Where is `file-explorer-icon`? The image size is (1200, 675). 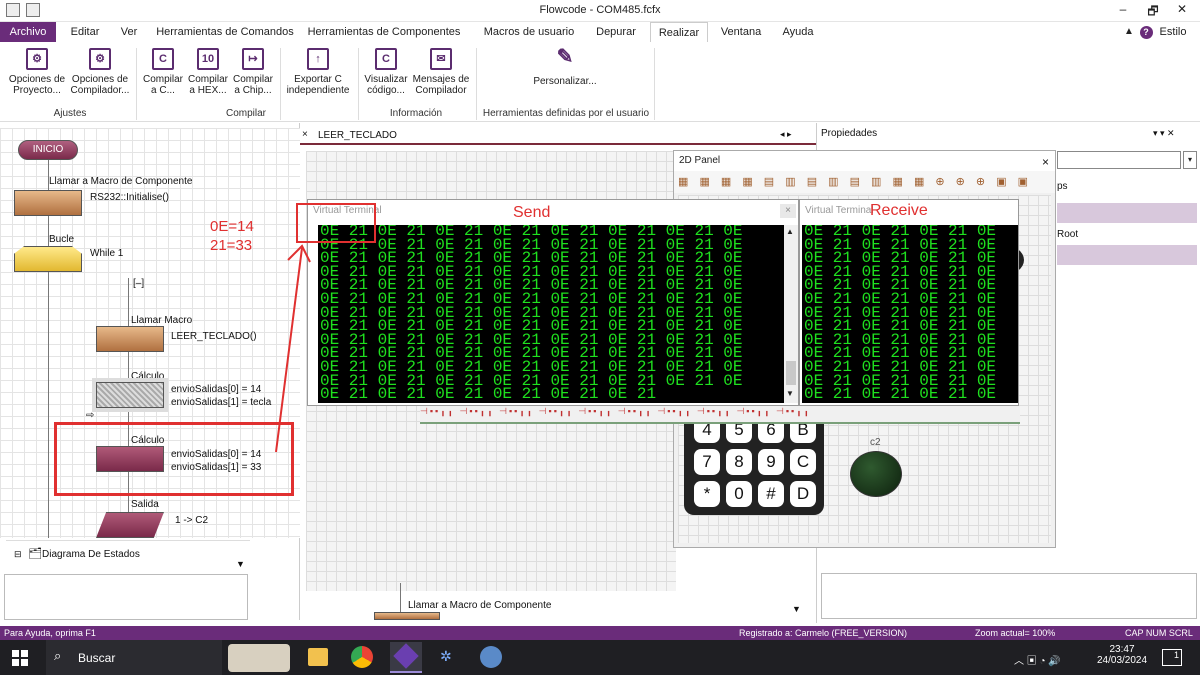 file-explorer-icon is located at coordinates (318, 657).